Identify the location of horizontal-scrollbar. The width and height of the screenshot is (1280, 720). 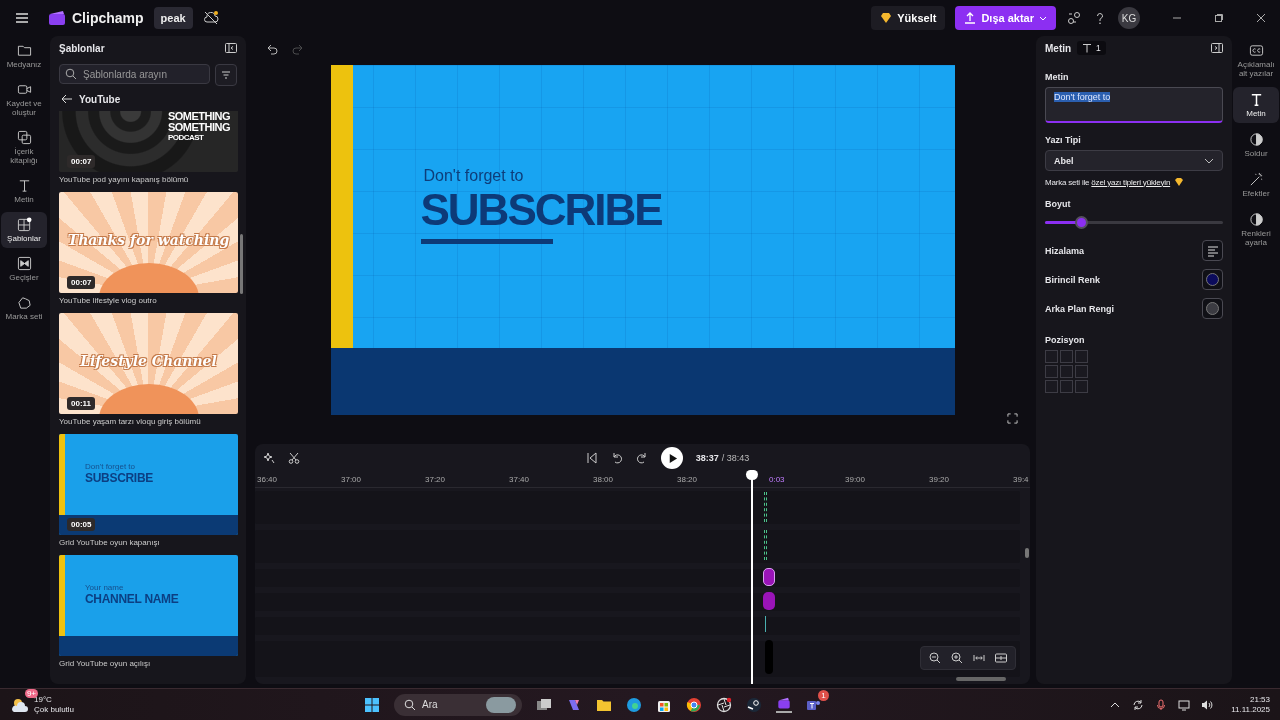
(981, 679).